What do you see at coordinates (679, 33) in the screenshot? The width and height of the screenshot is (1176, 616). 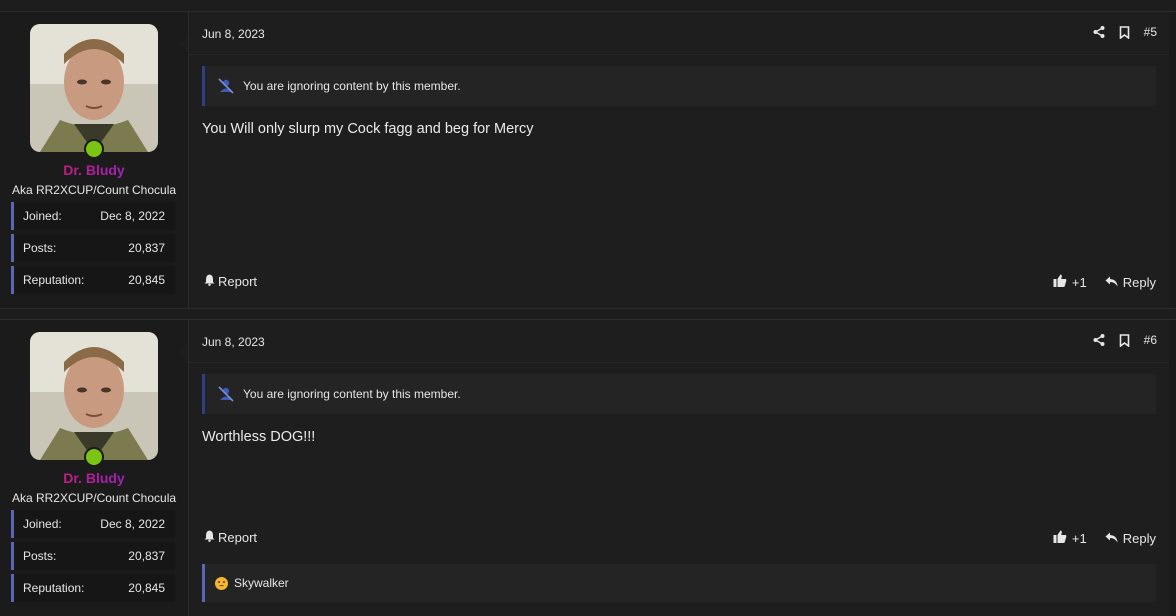 I see `post-header: Jun 8, 2023 #5` at bounding box center [679, 33].